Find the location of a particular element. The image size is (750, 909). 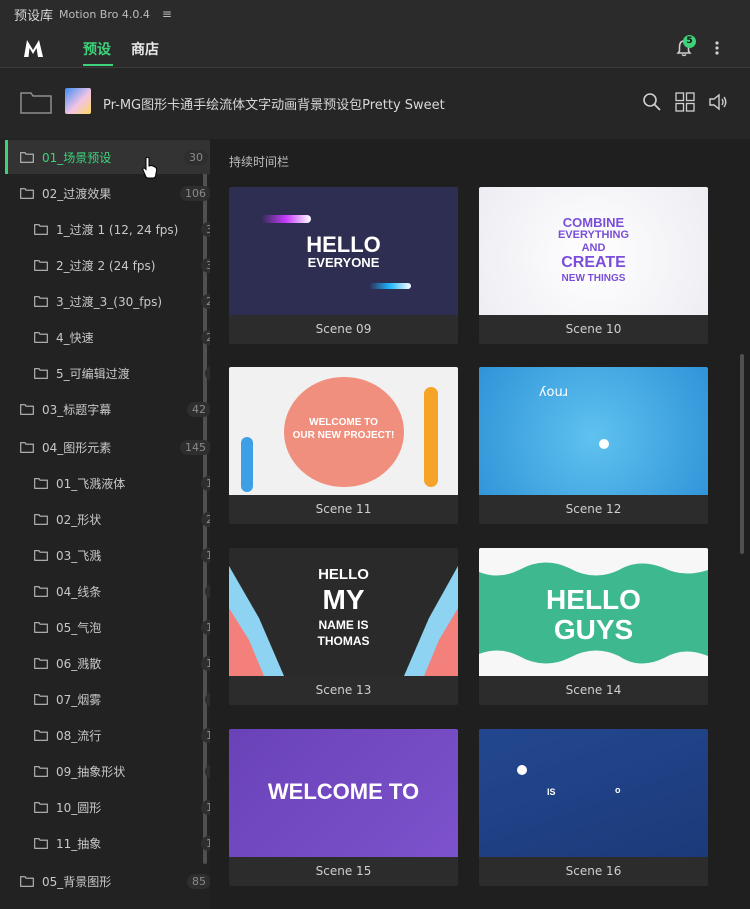

sidebar-item: 02_形状 21 is located at coordinates (117, 519).